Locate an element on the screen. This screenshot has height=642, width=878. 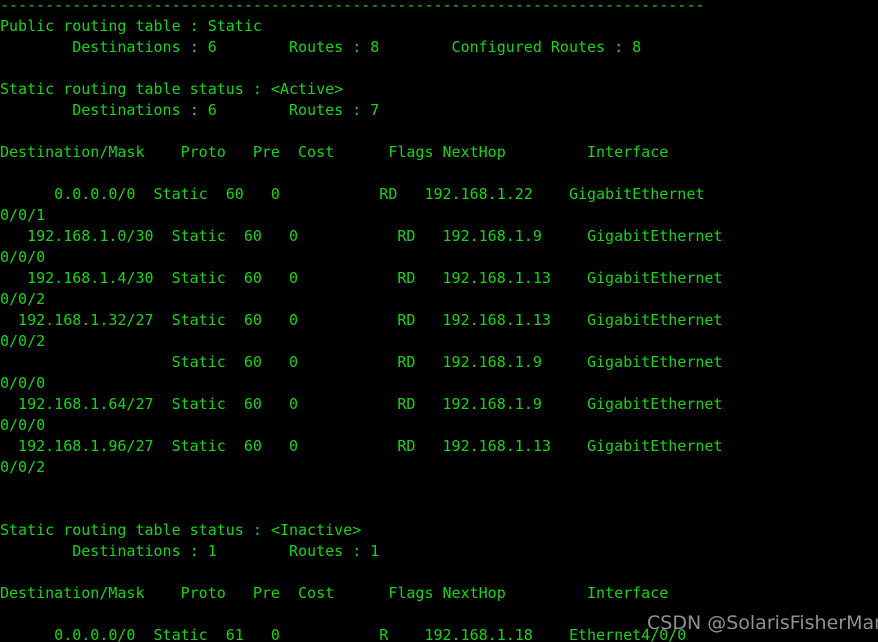
active-status-line: Static routing table status : <Active> is located at coordinates (172, 89).